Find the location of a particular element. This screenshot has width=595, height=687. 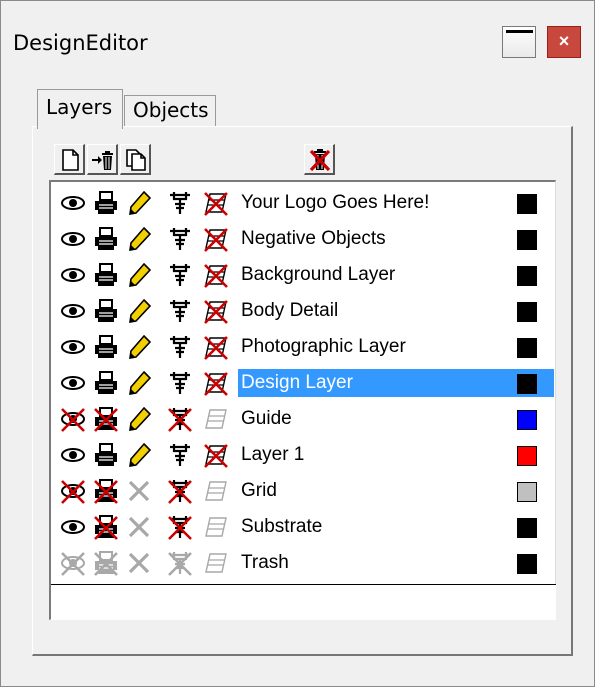

layer-name: Your Logo Goes Here! is located at coordinates (335, 203).